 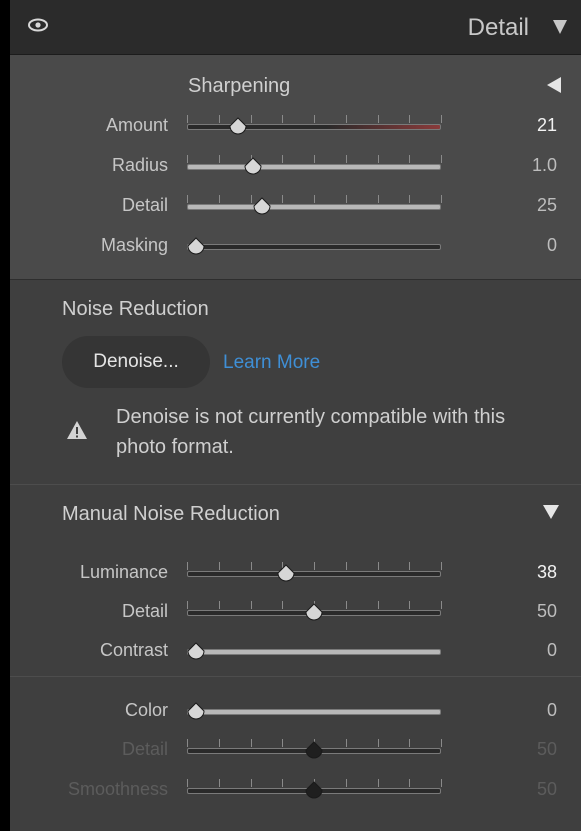 What do you see at coordinates (547, 125) in the screenshot?
I see `slider-value: 21` at bounding box center [547, 125].